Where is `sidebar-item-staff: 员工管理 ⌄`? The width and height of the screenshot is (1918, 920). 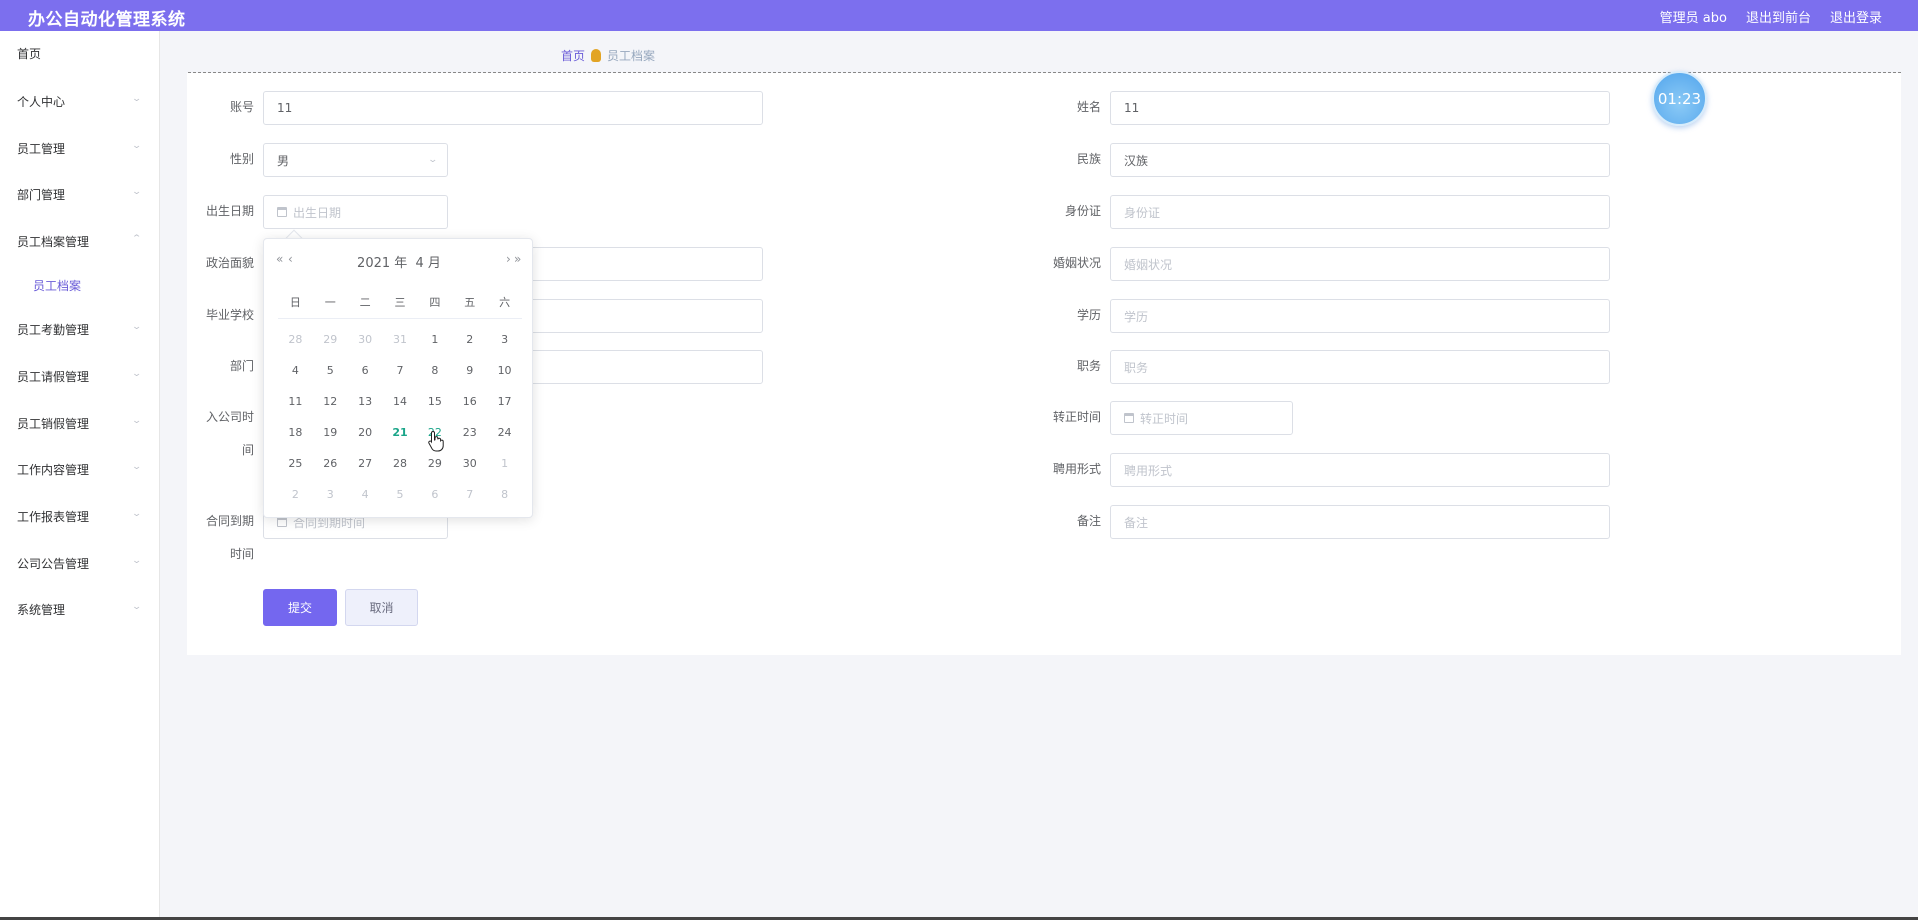 sidebar-item-staff: 员工管理 ⌄ is located at coordinates (80, 148).